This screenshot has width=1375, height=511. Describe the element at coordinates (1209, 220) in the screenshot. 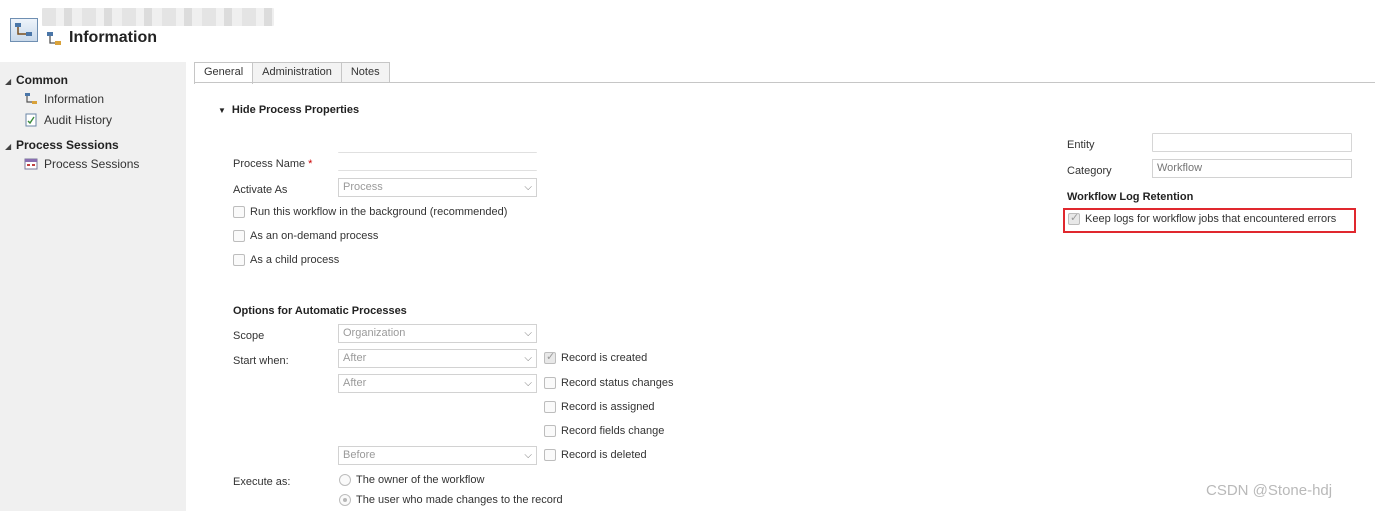

I see `highlight-annotation-box` at that location.